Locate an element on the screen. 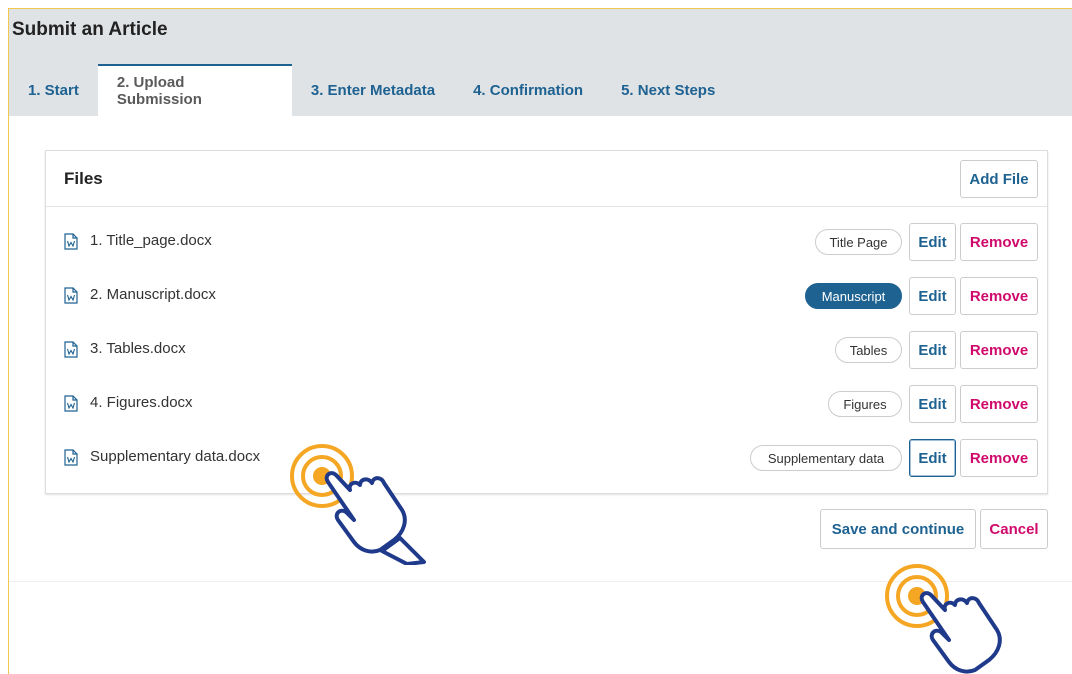  genre-badge: Title Page is located at coordinates (858, 242).